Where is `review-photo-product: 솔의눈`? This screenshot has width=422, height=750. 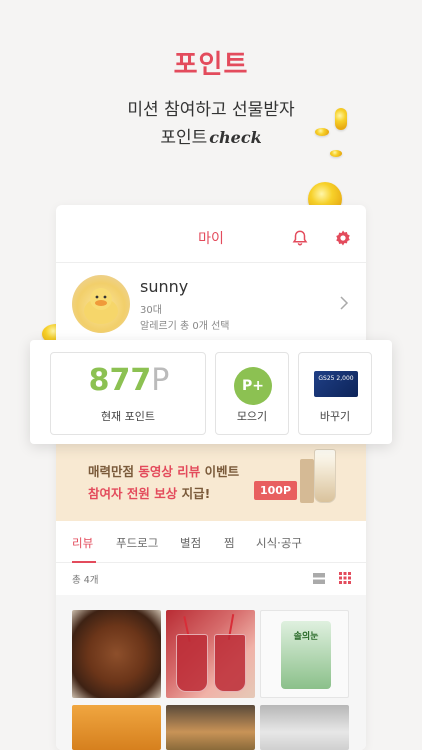 review-photo-product: 솔의눈 is located at coordinates (304, 654).